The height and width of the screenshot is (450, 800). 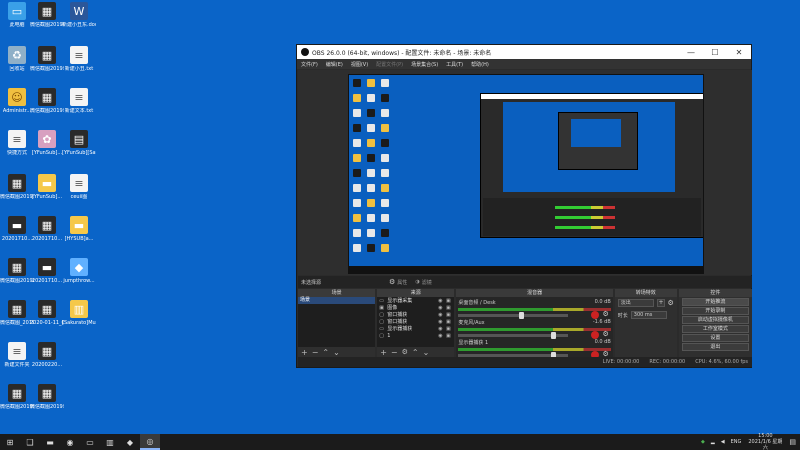 I want to click on add-source-button: +, so click(x=383, y=352).